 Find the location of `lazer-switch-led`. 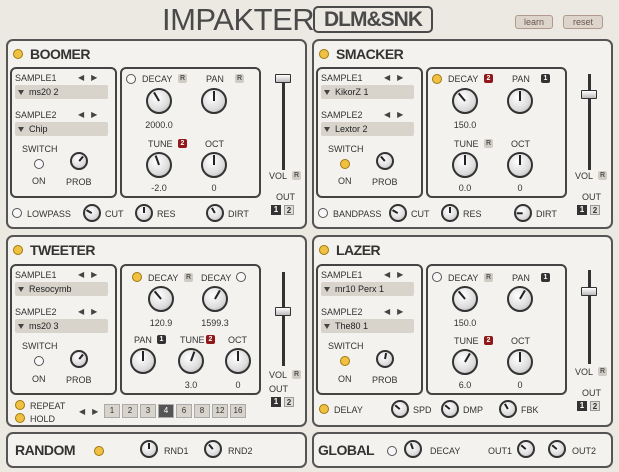

lazer-switch-led is located at coordinates (345, 361).